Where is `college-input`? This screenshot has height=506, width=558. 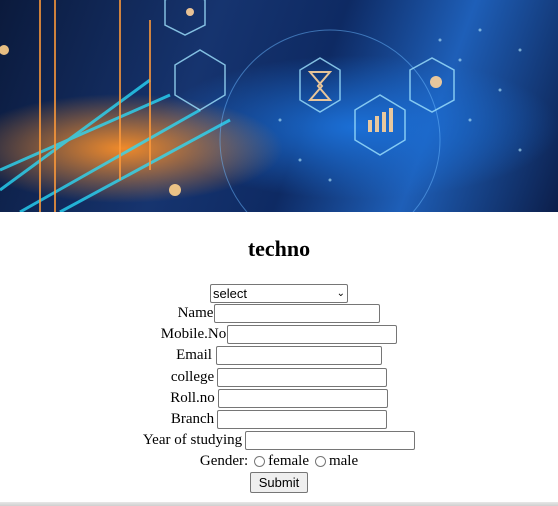 college-input is located at coordinates (302, 377).